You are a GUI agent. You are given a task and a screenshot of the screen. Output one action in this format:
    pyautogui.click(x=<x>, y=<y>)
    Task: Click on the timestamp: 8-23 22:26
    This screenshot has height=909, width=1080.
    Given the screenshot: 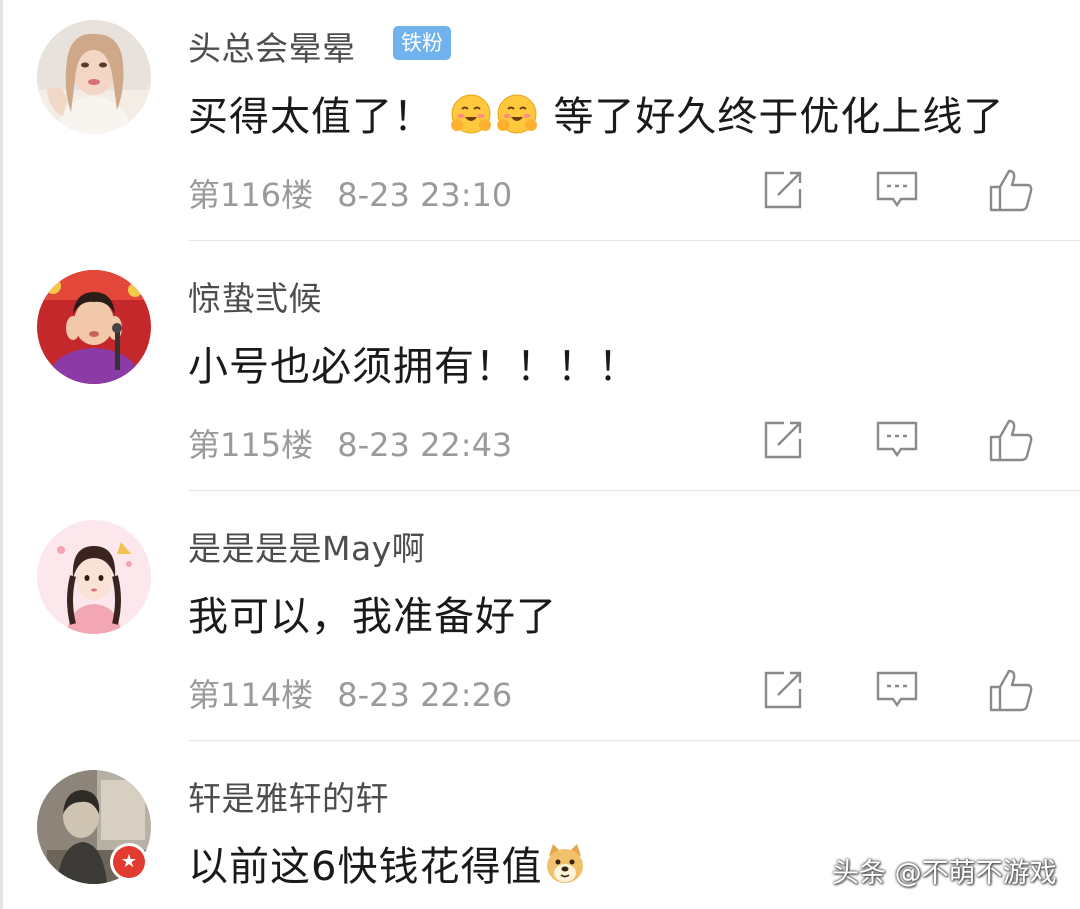 What is the action you would take?
    pyautogui.click(x=425, y=695)
    